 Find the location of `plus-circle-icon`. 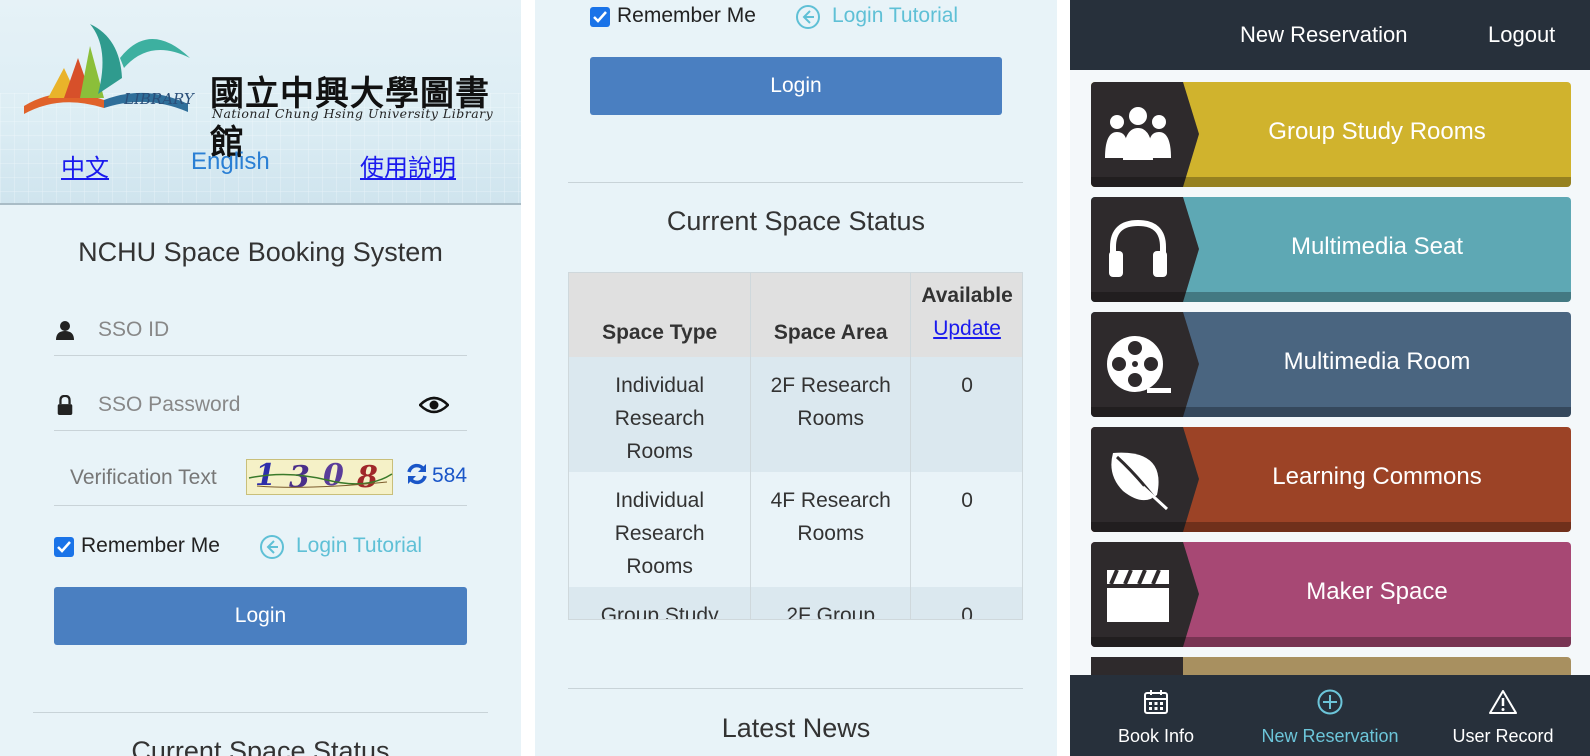

plus-circle-icon is located at coordinates (1330, 702).